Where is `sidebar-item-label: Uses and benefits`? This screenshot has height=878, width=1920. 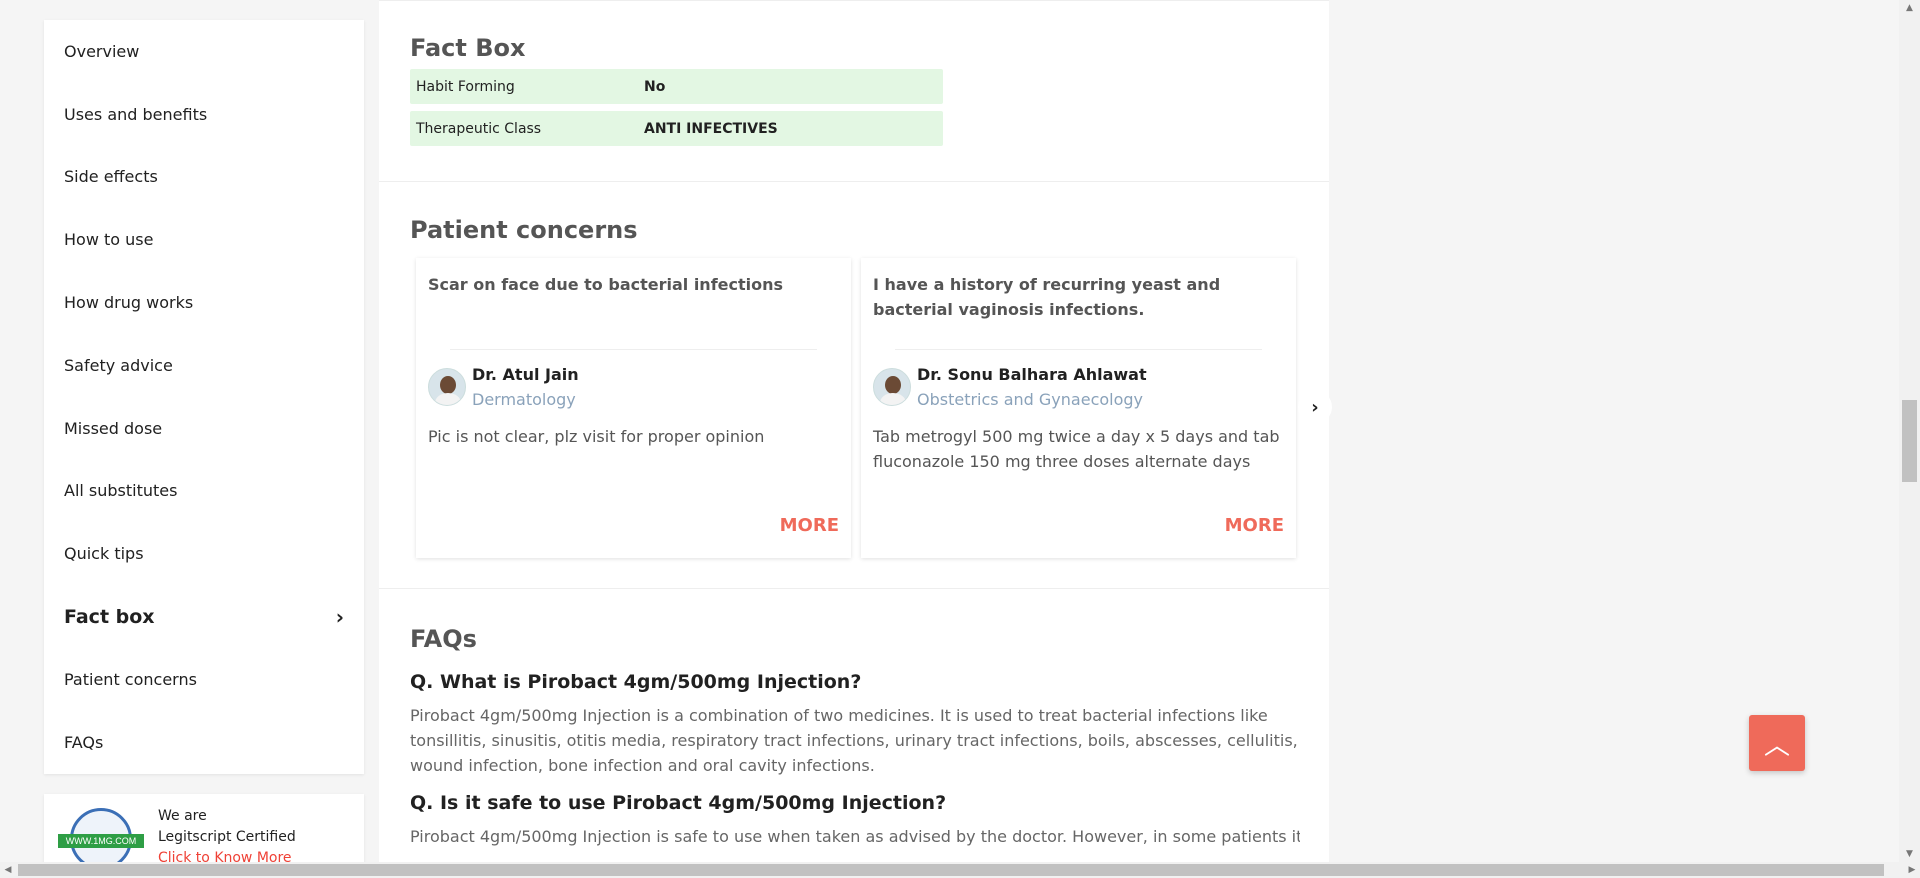
sidebar-item-label: Uses and benefits is located at coordinates (136, 114).